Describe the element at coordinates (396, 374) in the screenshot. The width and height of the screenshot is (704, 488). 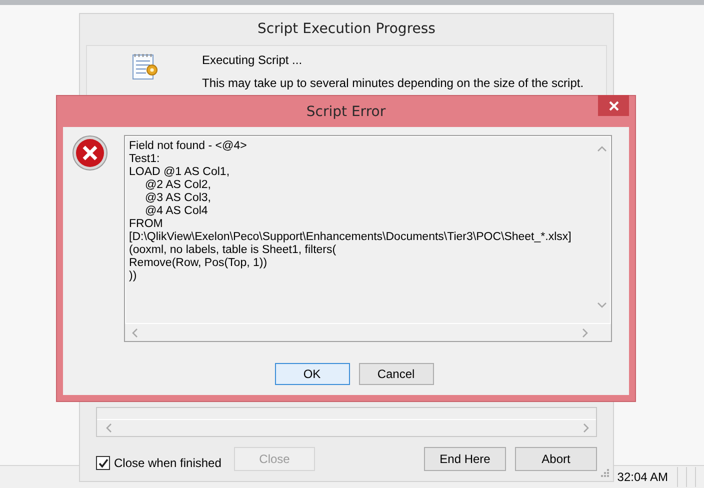
I see `dialog-button: Cancel` at that location.